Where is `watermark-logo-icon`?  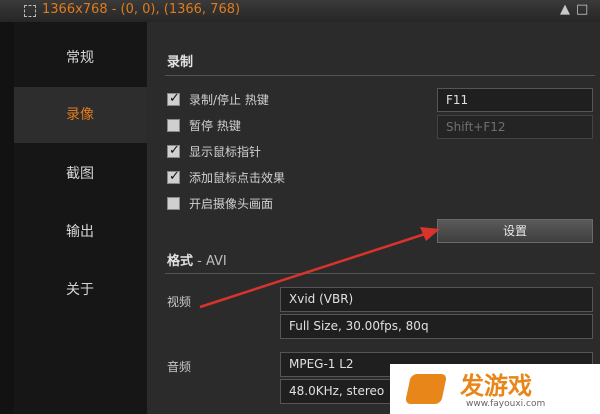
watermark-logo-icon is located at coordinates (426, 389).